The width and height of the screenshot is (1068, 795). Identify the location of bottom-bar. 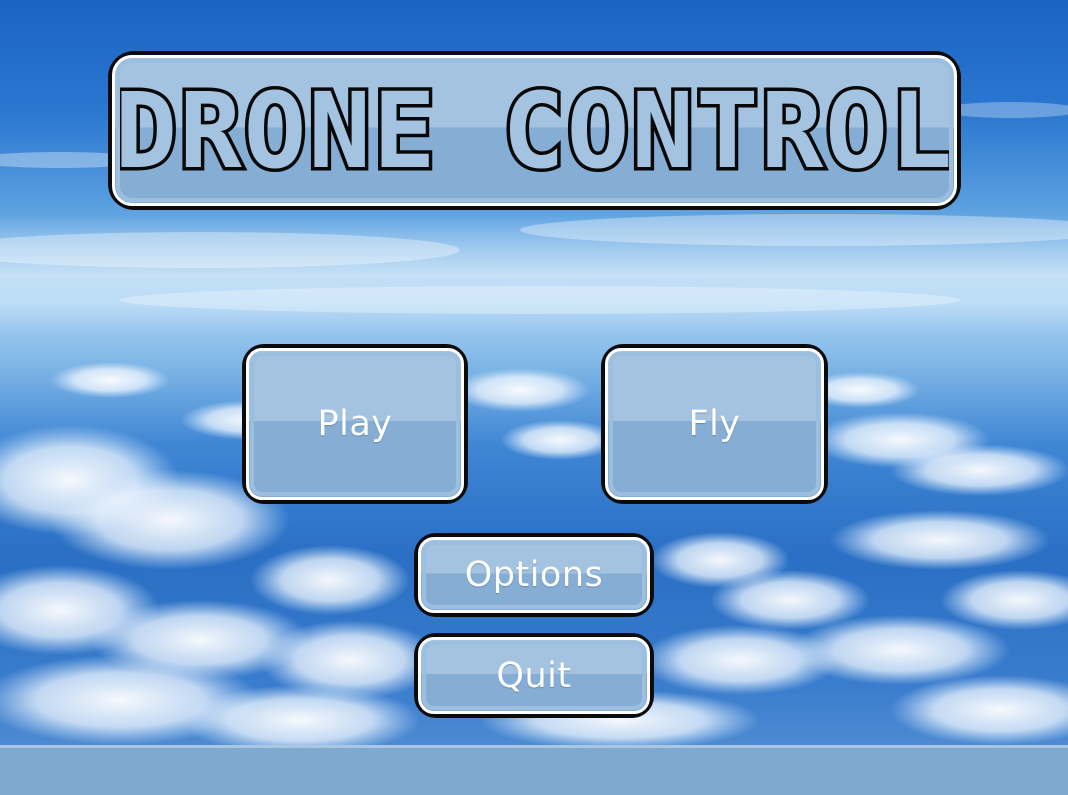
(534, 770).